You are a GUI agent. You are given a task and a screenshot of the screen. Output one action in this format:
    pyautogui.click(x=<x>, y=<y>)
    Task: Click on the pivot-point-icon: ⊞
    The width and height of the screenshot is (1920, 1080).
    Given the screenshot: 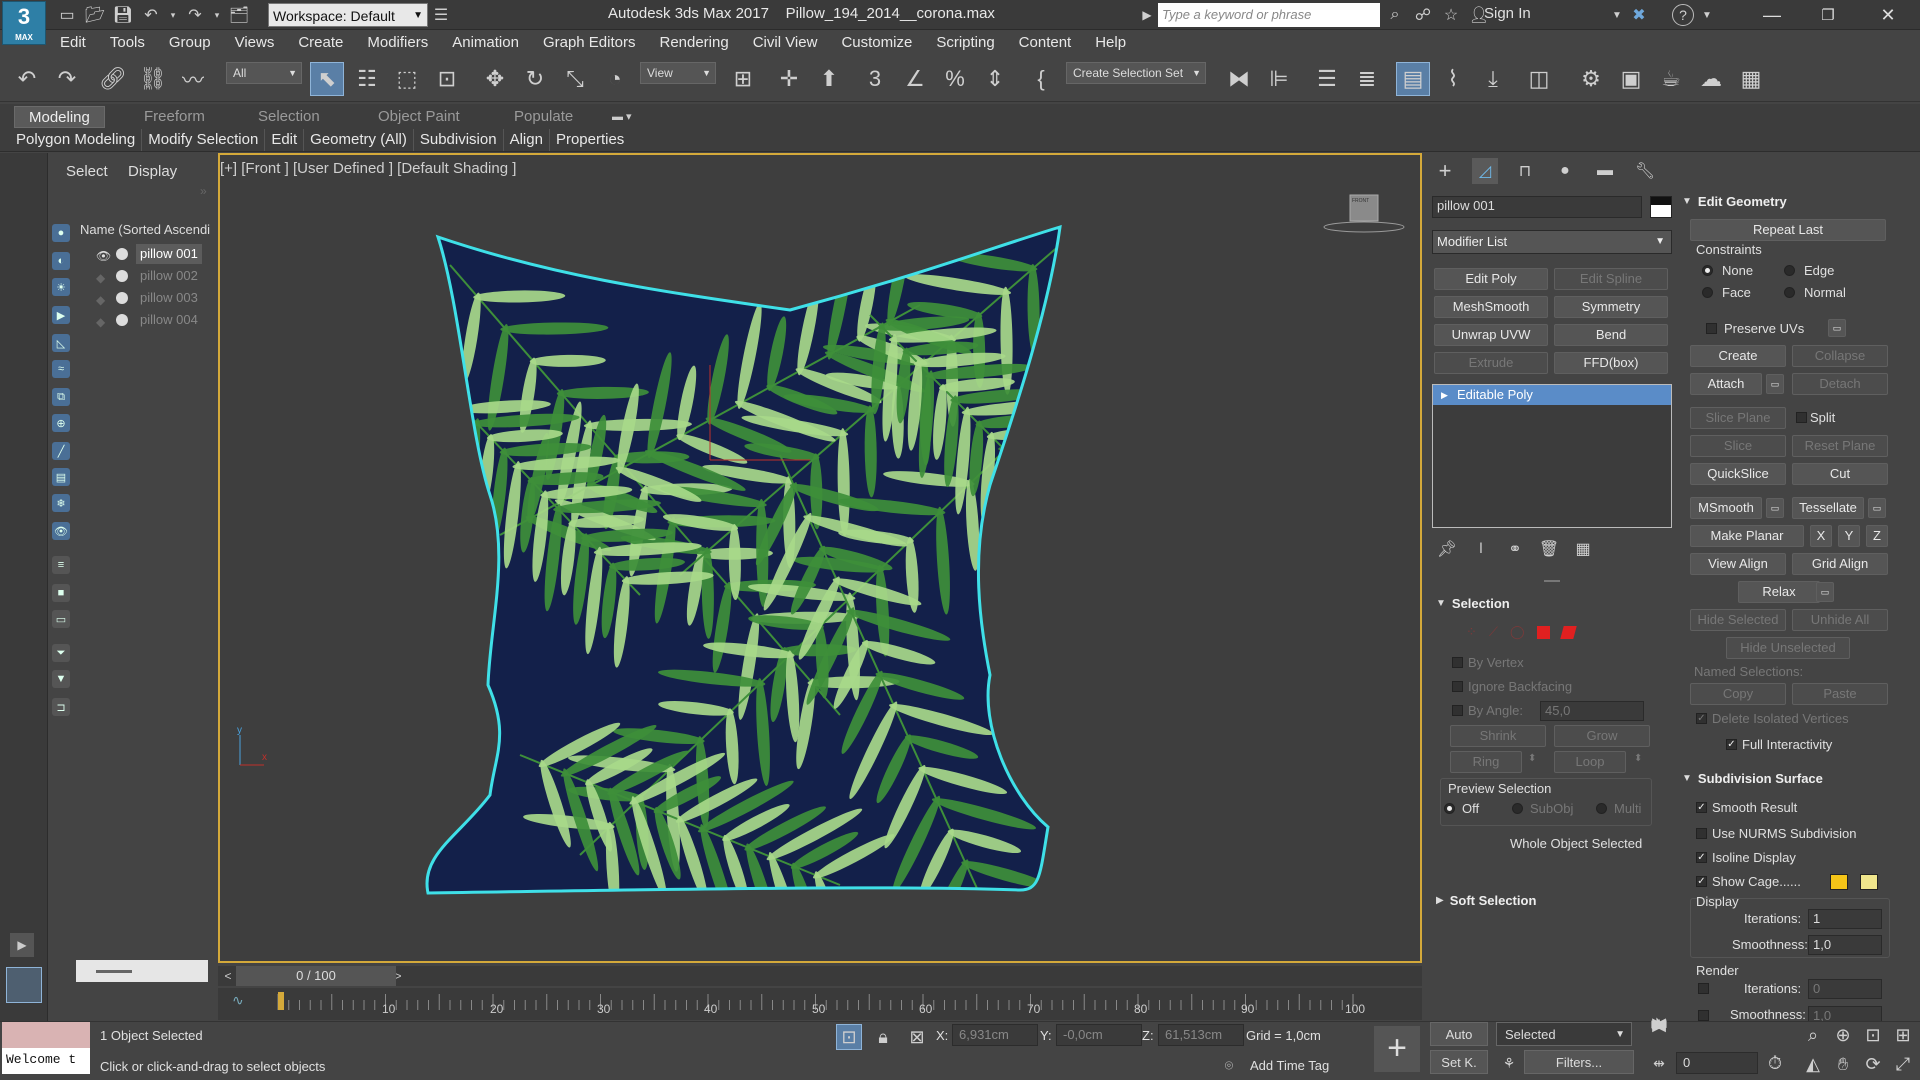 What is the action you would take?
    pyautogui.click(x=743, y=79)
    